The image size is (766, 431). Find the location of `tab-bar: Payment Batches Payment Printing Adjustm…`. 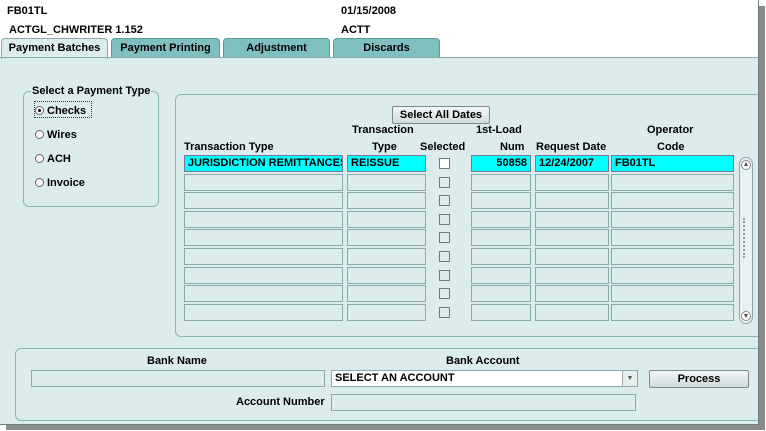

tab-bar: Payment Batches Payment Printing Adjustm… is located at coordinates (379, 48).